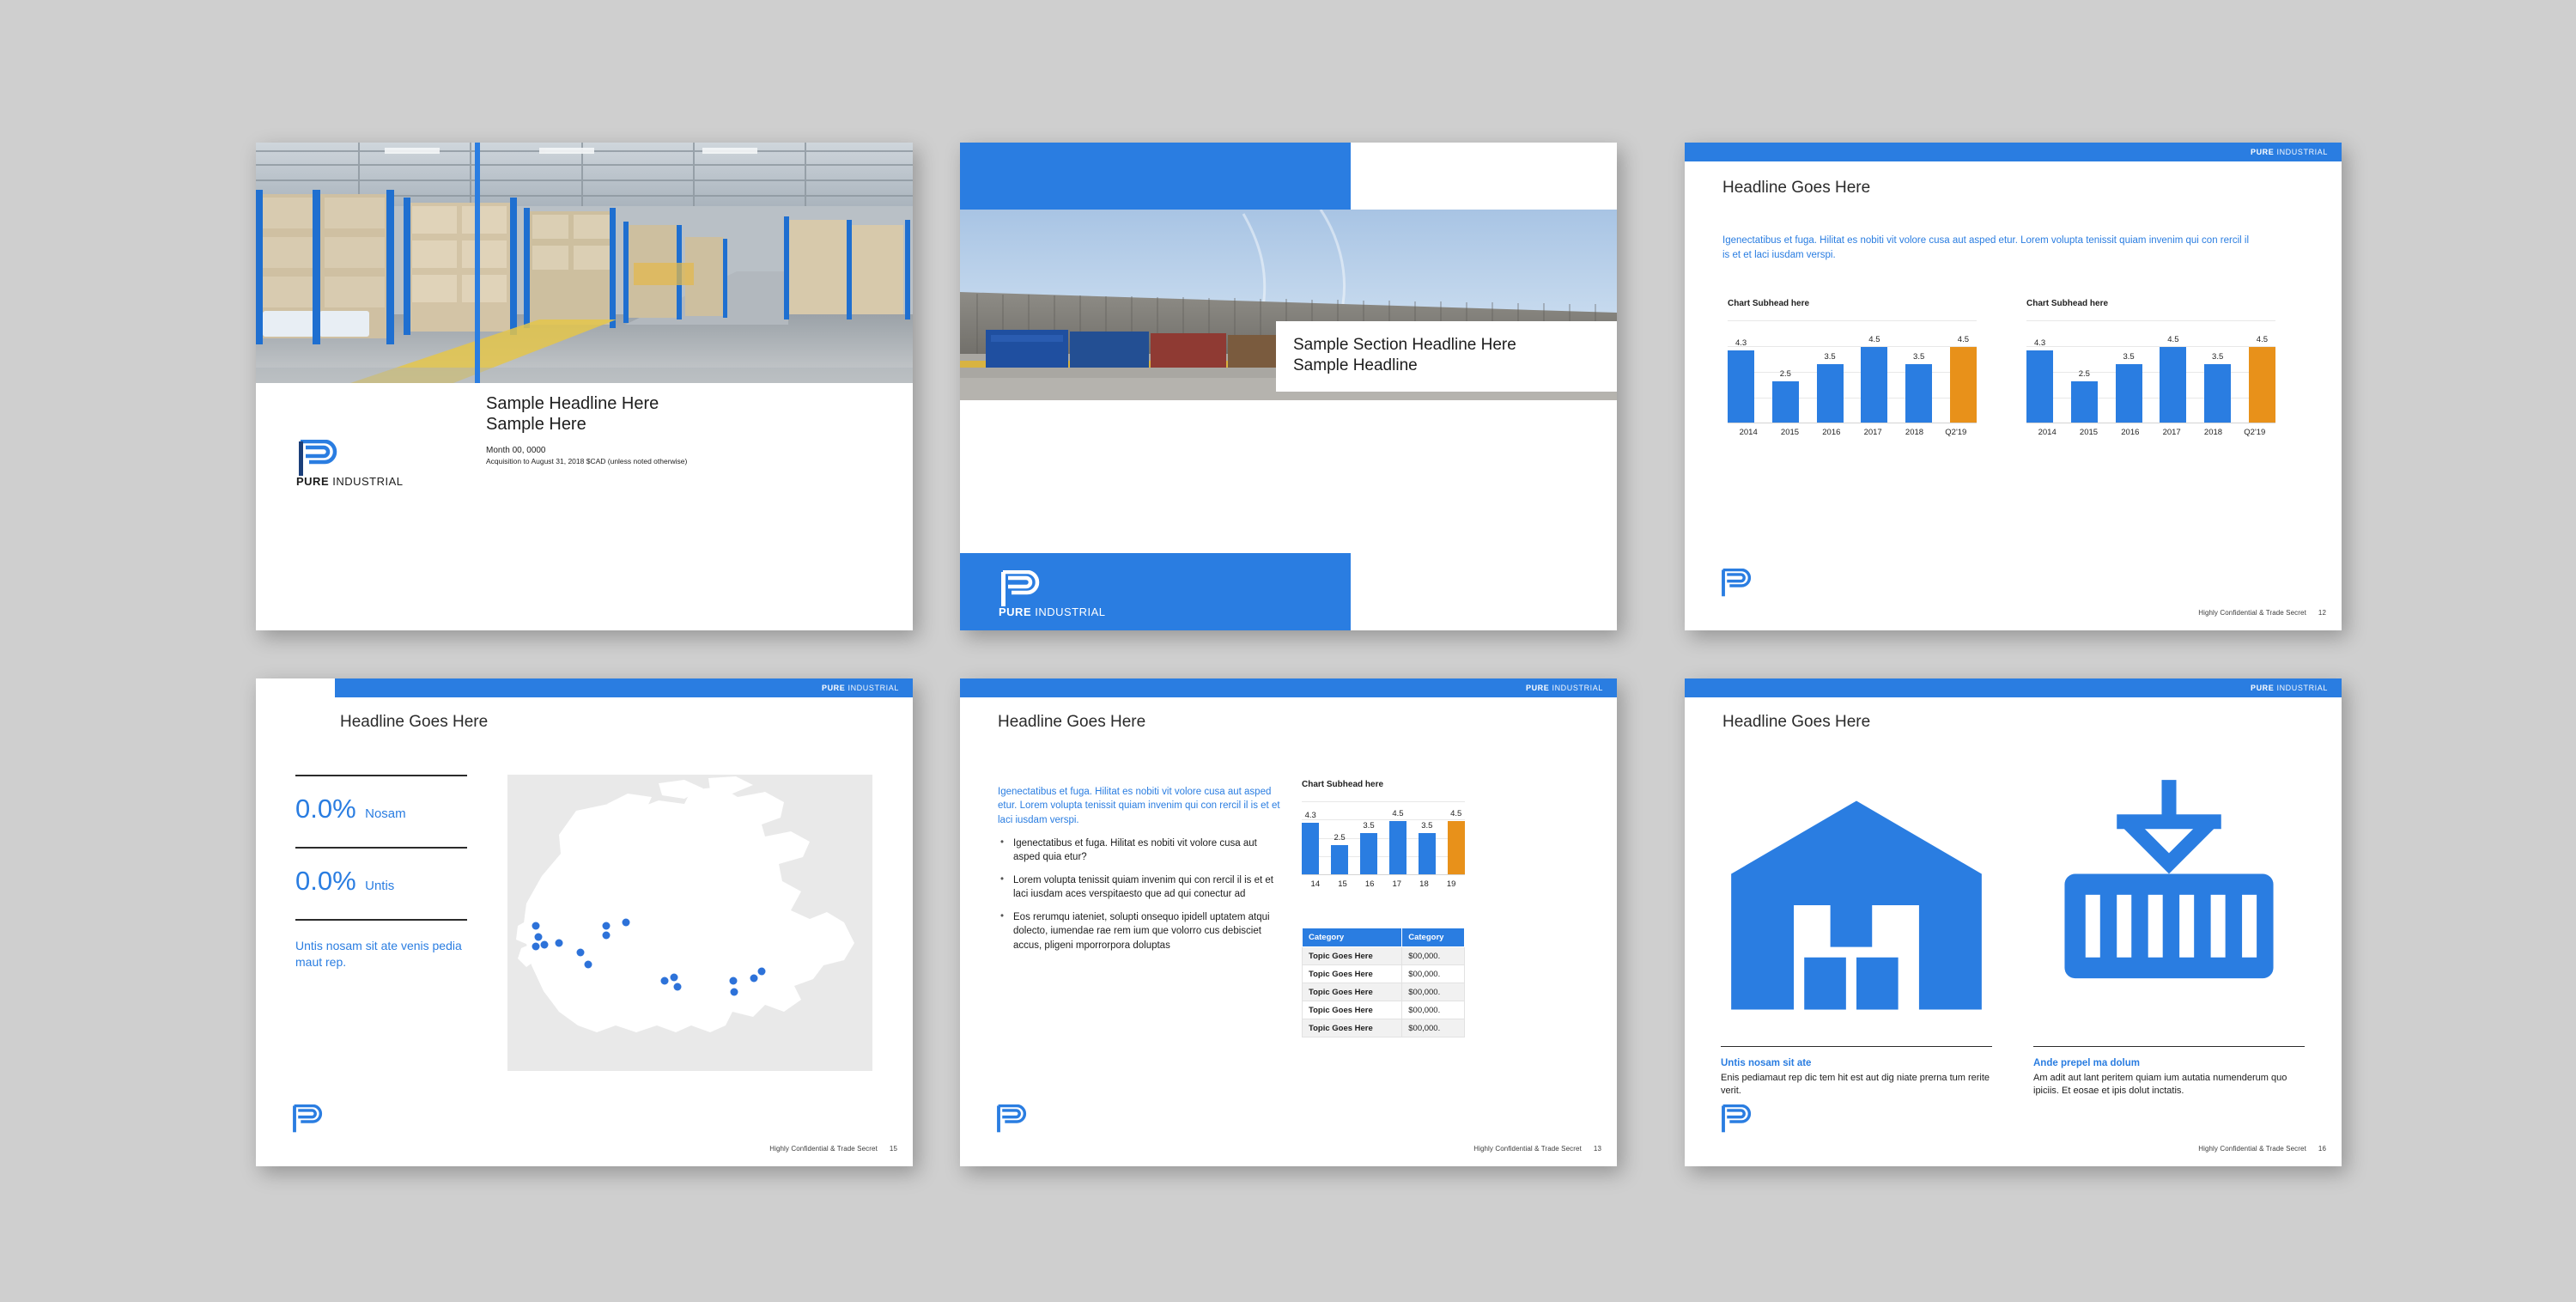 Image resolution: width=2576 pixels, height=1302 pixels. What do you see at coordinates (1484, 176) in the screenshot?
I see `top-white-block` at bounding box center [1484, 176].